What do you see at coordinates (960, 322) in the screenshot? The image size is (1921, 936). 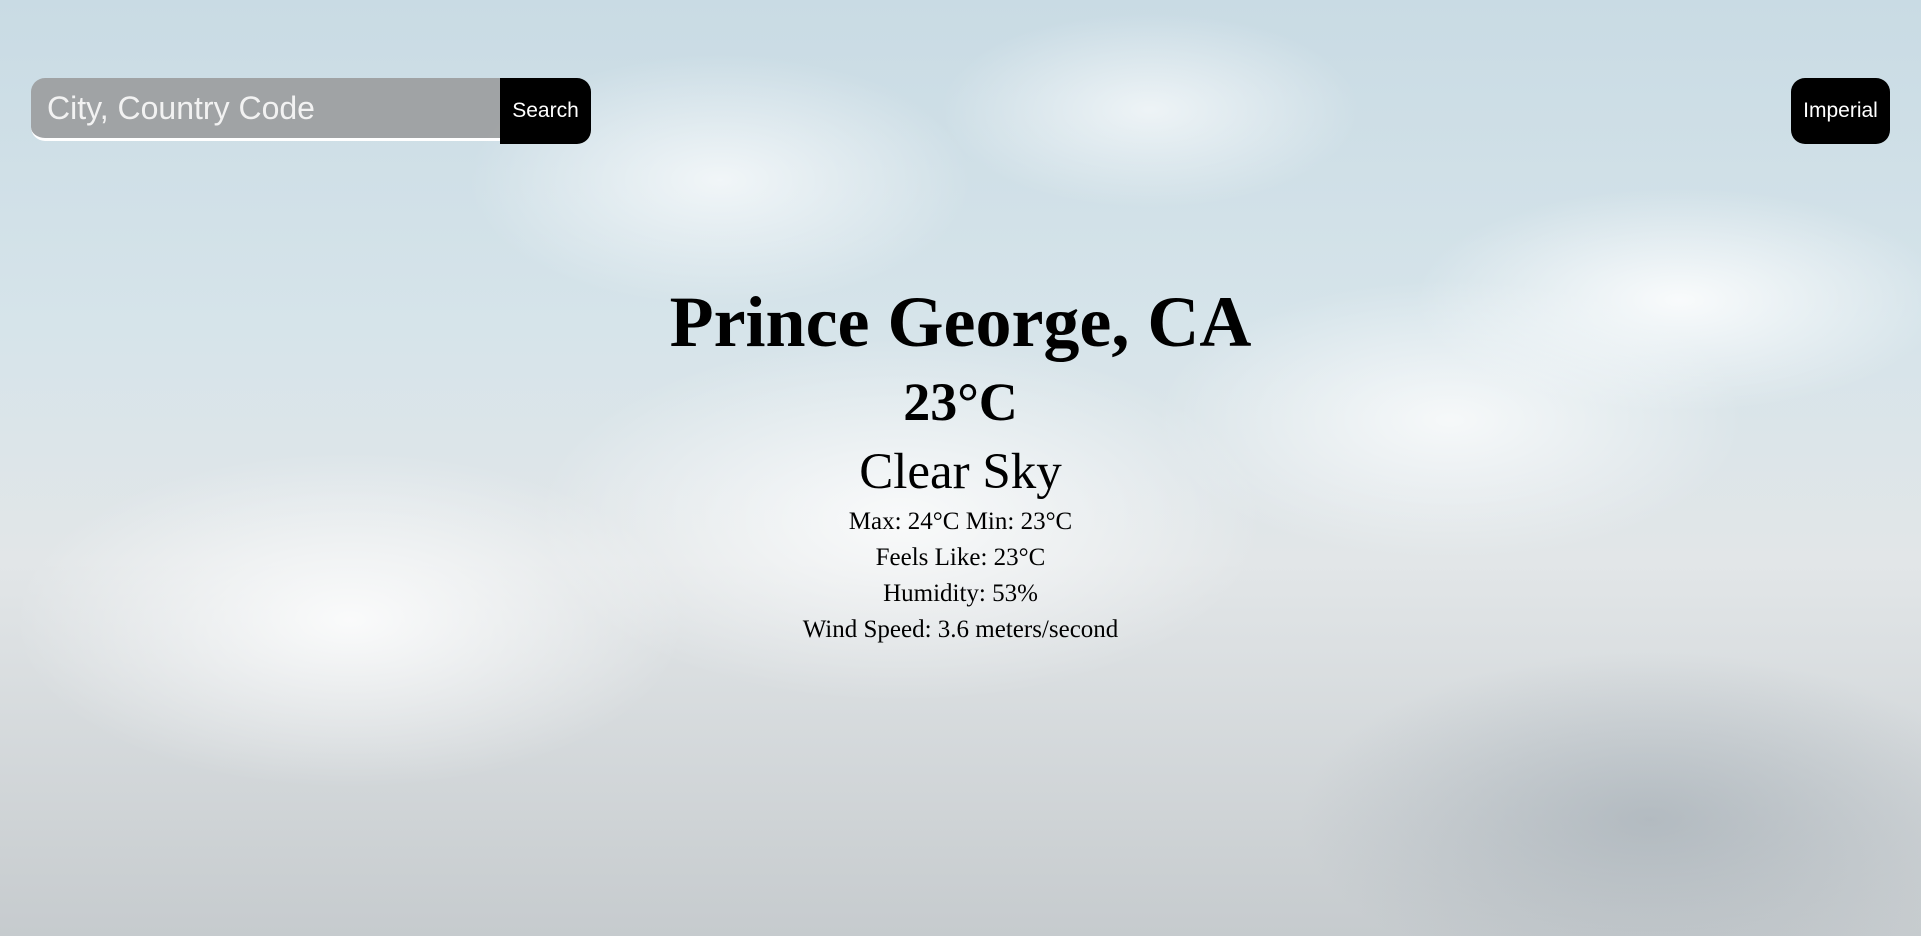 I see `location-title: Prince George, CA` at bounding box center [960, 322].